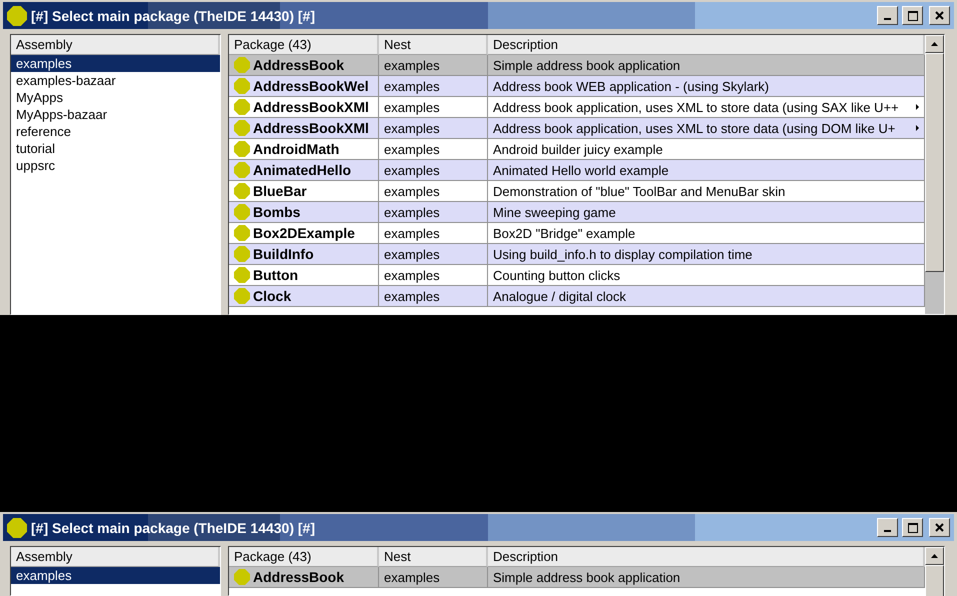 Image resolution: width=957 pixels, height=596 pixels. I want to click on package-row: Clock examples Analogue / digital clock, so click(577, 296).